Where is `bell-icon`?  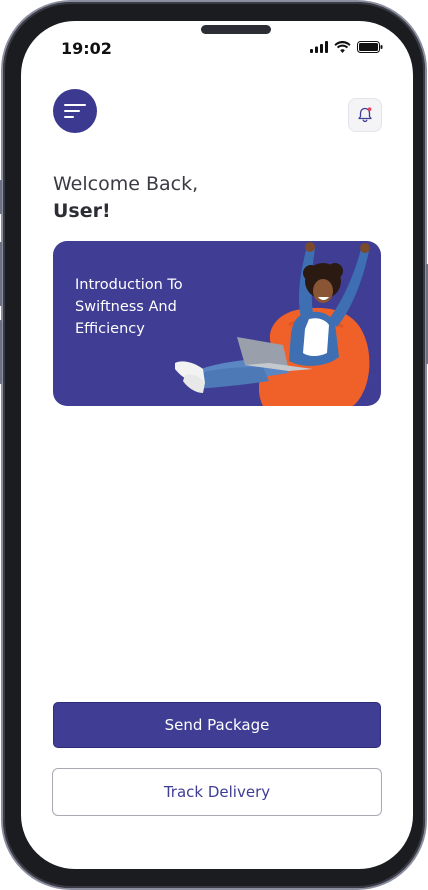
bell-icon is located at coordinates (365, 115).